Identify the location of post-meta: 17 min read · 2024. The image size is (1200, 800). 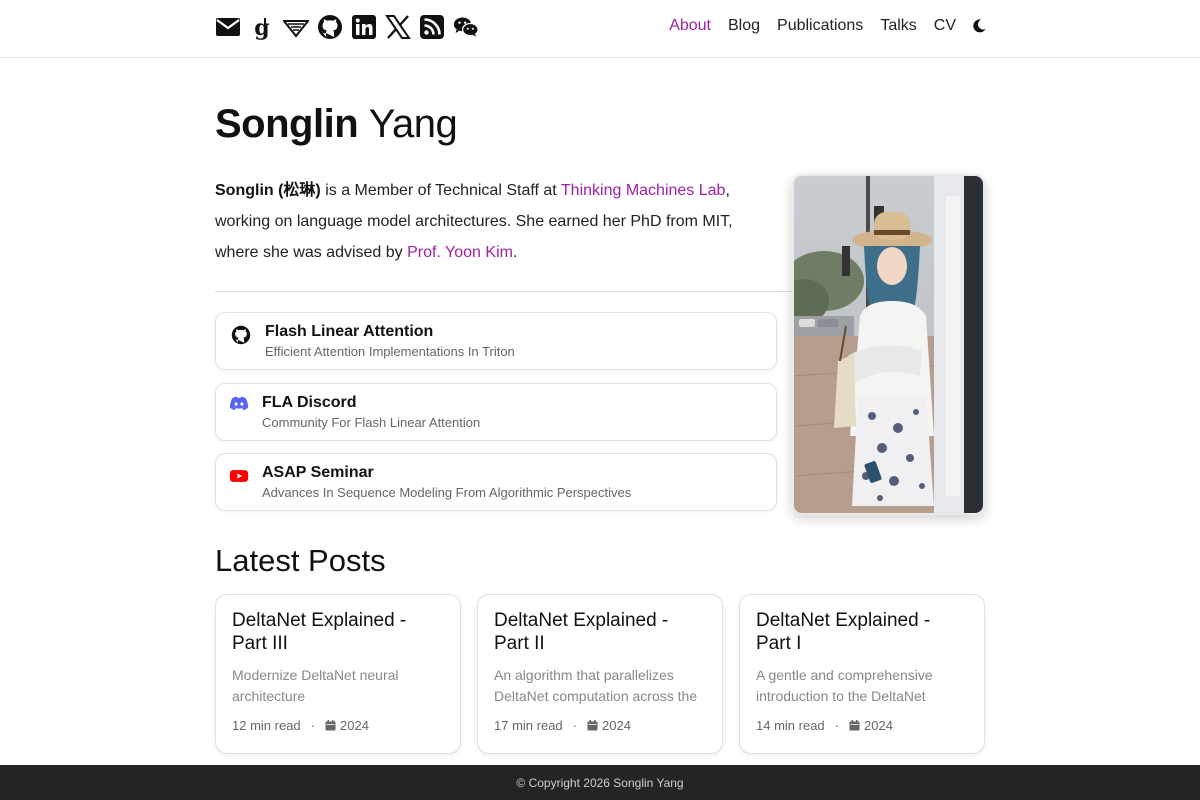
(562, 725).